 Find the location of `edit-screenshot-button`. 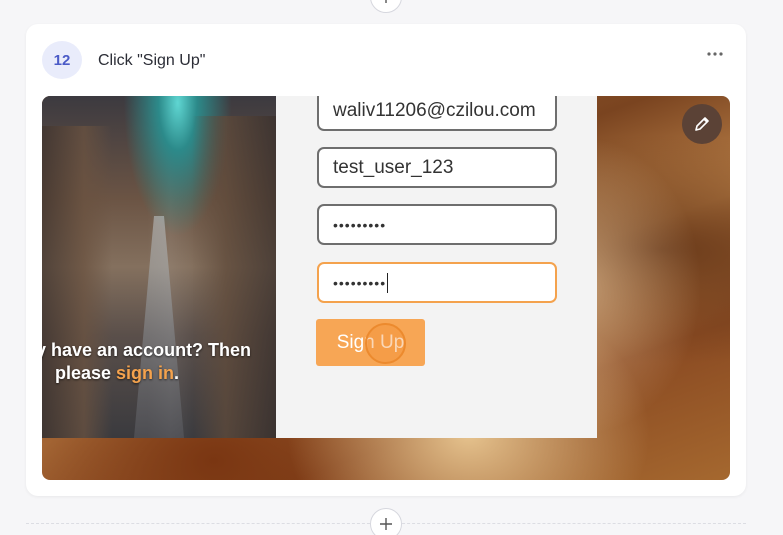

edit-screenshot-button is located at coordinates (702, 124).